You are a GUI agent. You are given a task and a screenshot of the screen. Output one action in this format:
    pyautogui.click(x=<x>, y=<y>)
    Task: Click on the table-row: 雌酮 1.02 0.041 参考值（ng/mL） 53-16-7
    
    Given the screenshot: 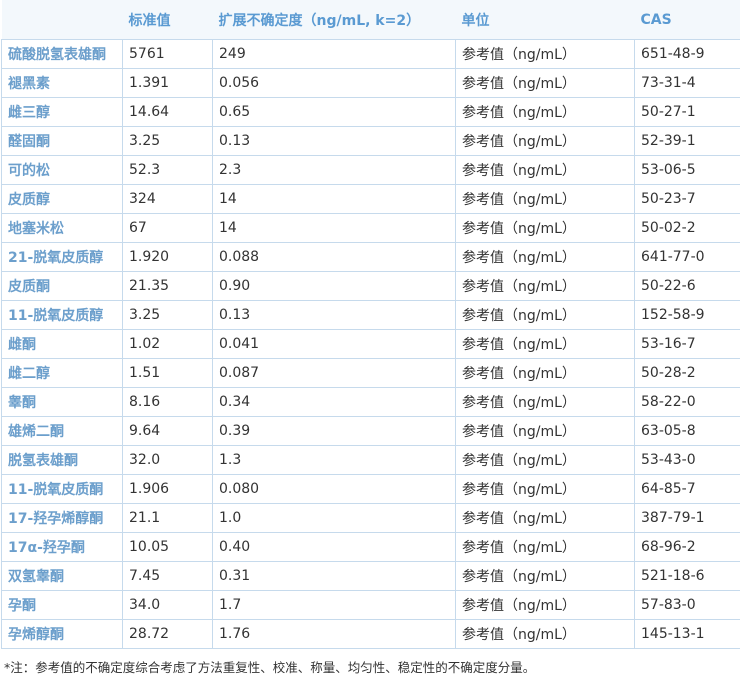 What is the action you would take?
    pyautogui.click(x=370, y=344)
    